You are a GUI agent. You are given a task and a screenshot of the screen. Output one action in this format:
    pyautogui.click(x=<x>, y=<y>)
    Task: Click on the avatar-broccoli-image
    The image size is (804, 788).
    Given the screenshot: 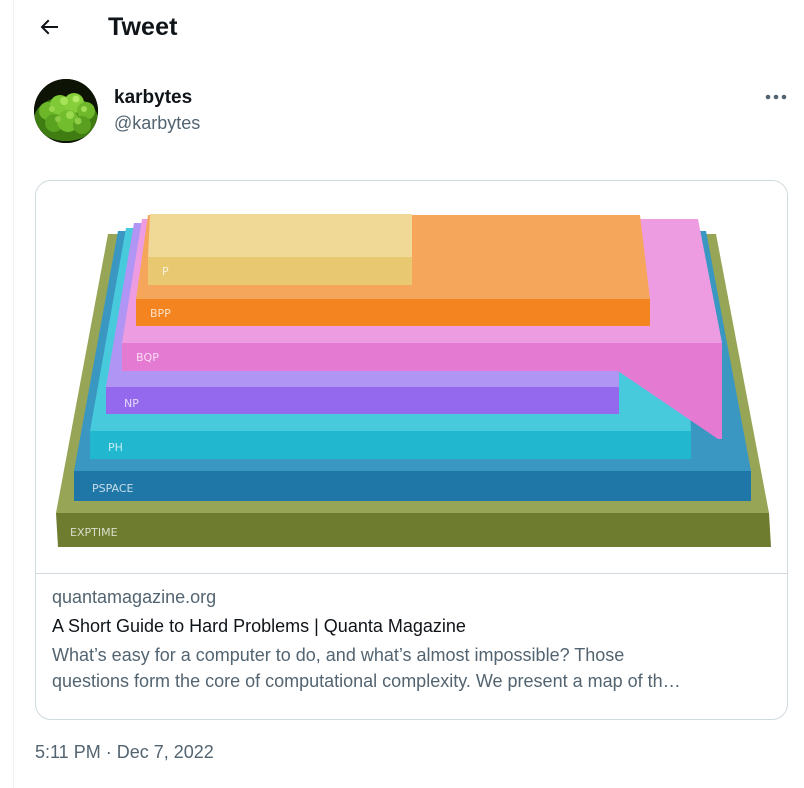 What is the action you would take?
    pyautogui.click(x=66, y=111)
    